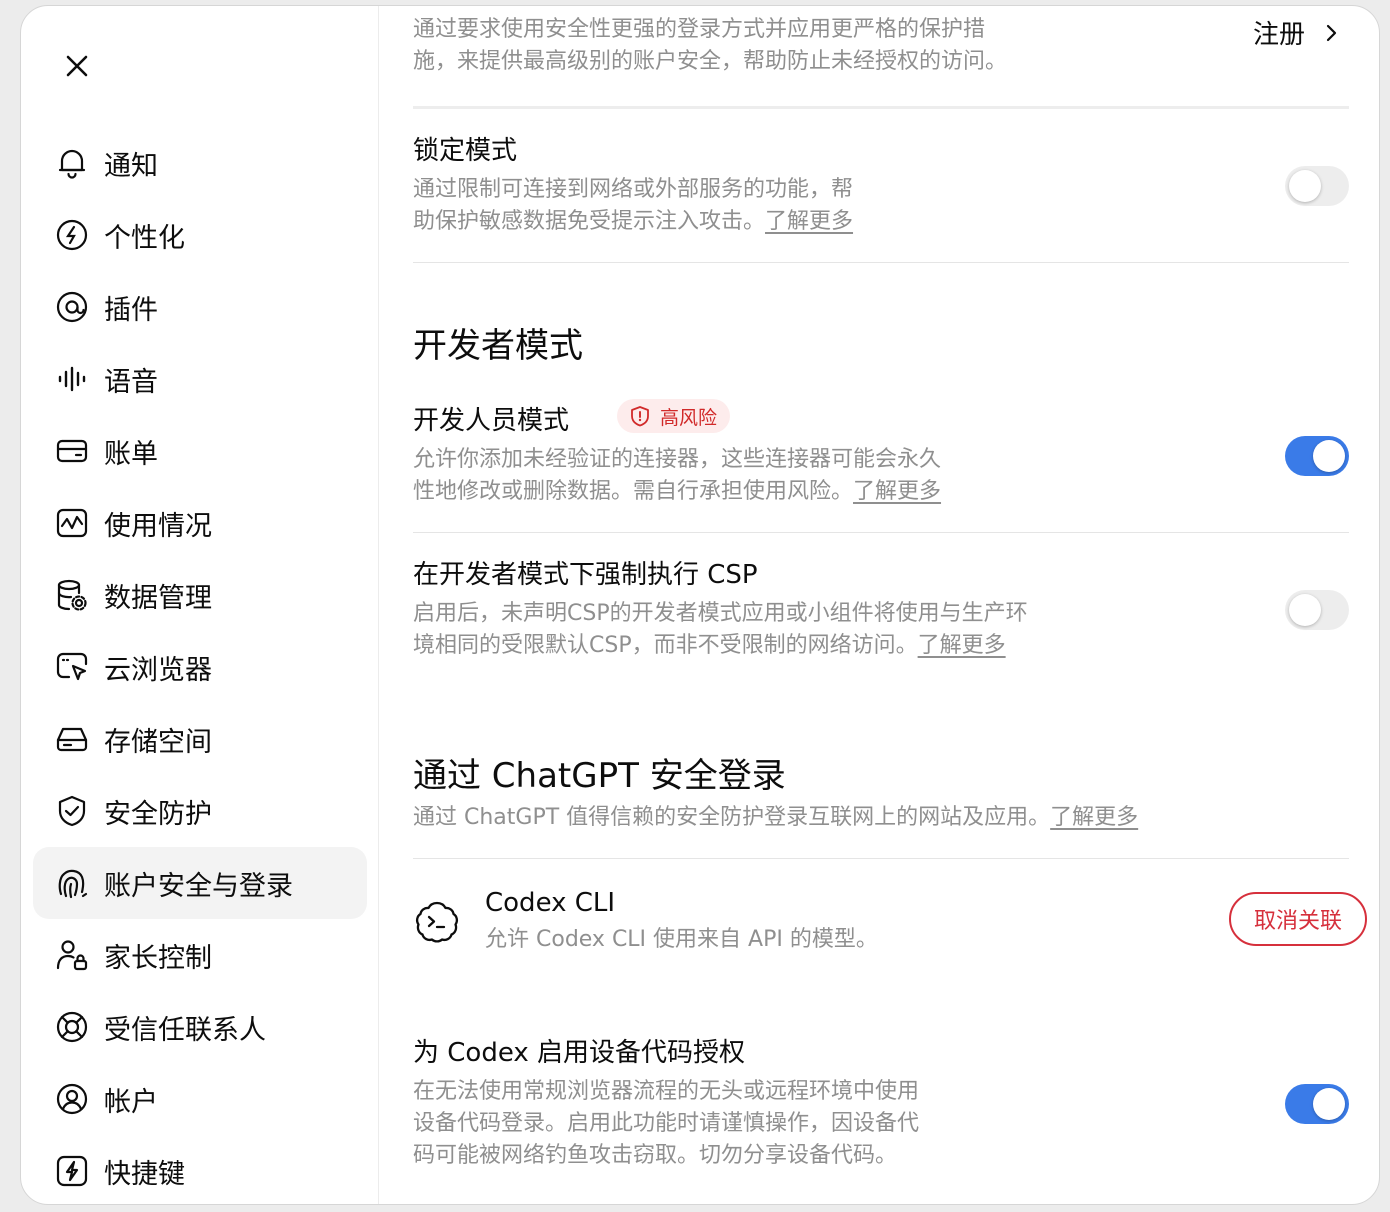  Describe the element at coordinates (158, 742) in the screenshot. I see `sidebar-item-label: 存储空间` at that location.